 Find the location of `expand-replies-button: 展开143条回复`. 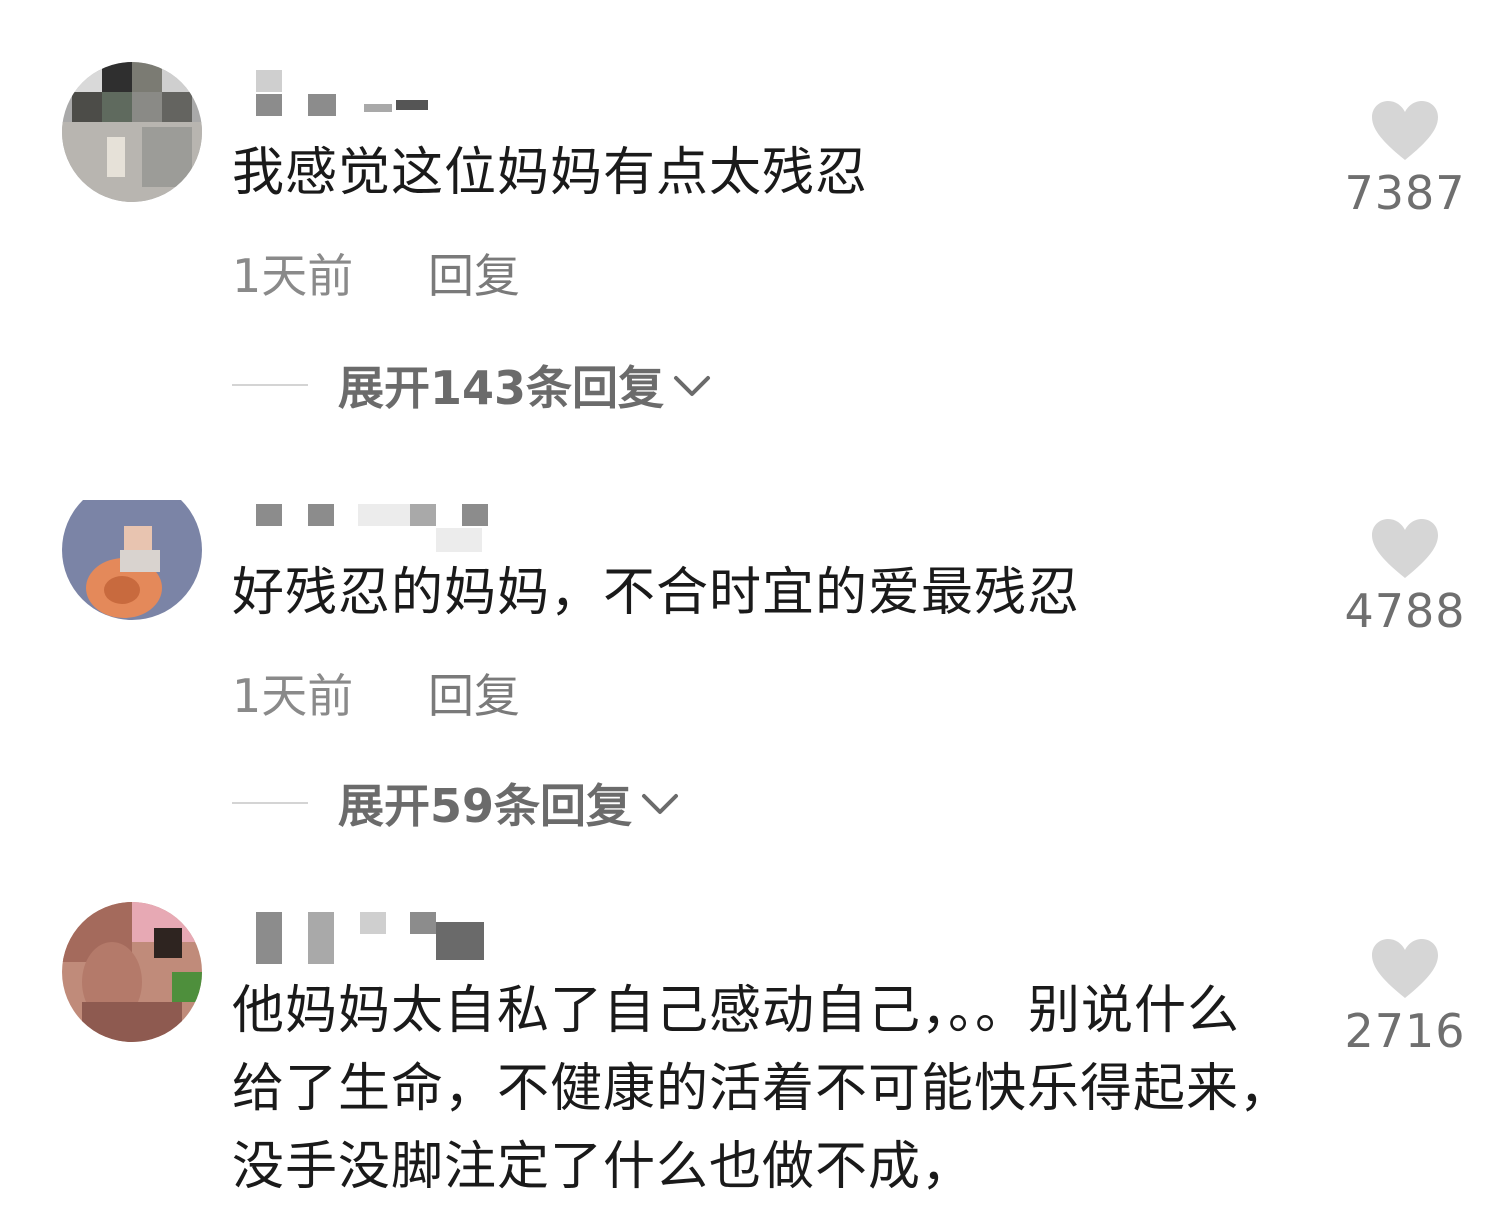

expand-replies-button: 展开143条回复 is located at coordinates (472, 385).